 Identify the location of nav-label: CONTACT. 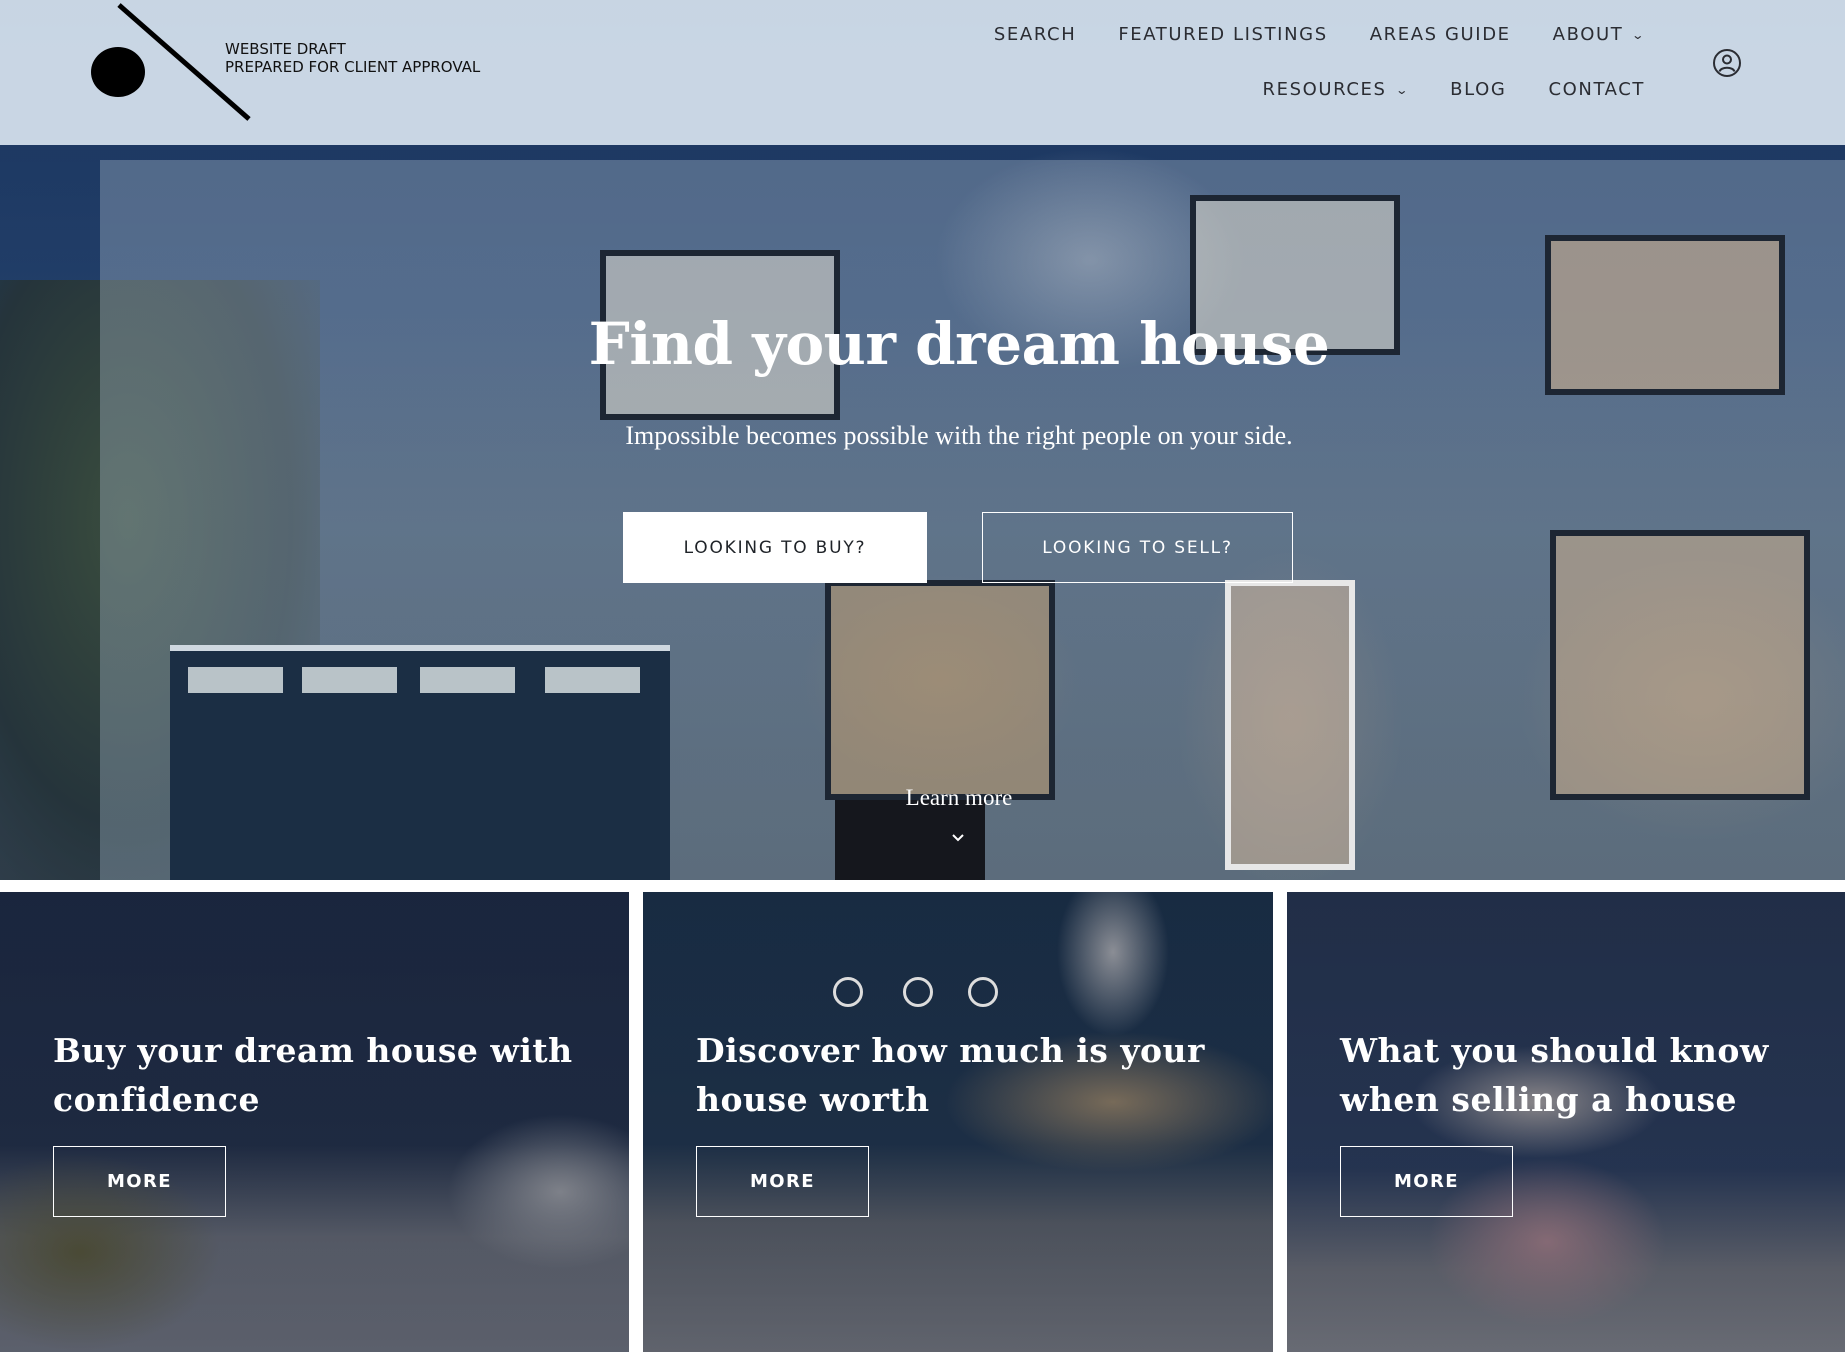
(1596, 89).